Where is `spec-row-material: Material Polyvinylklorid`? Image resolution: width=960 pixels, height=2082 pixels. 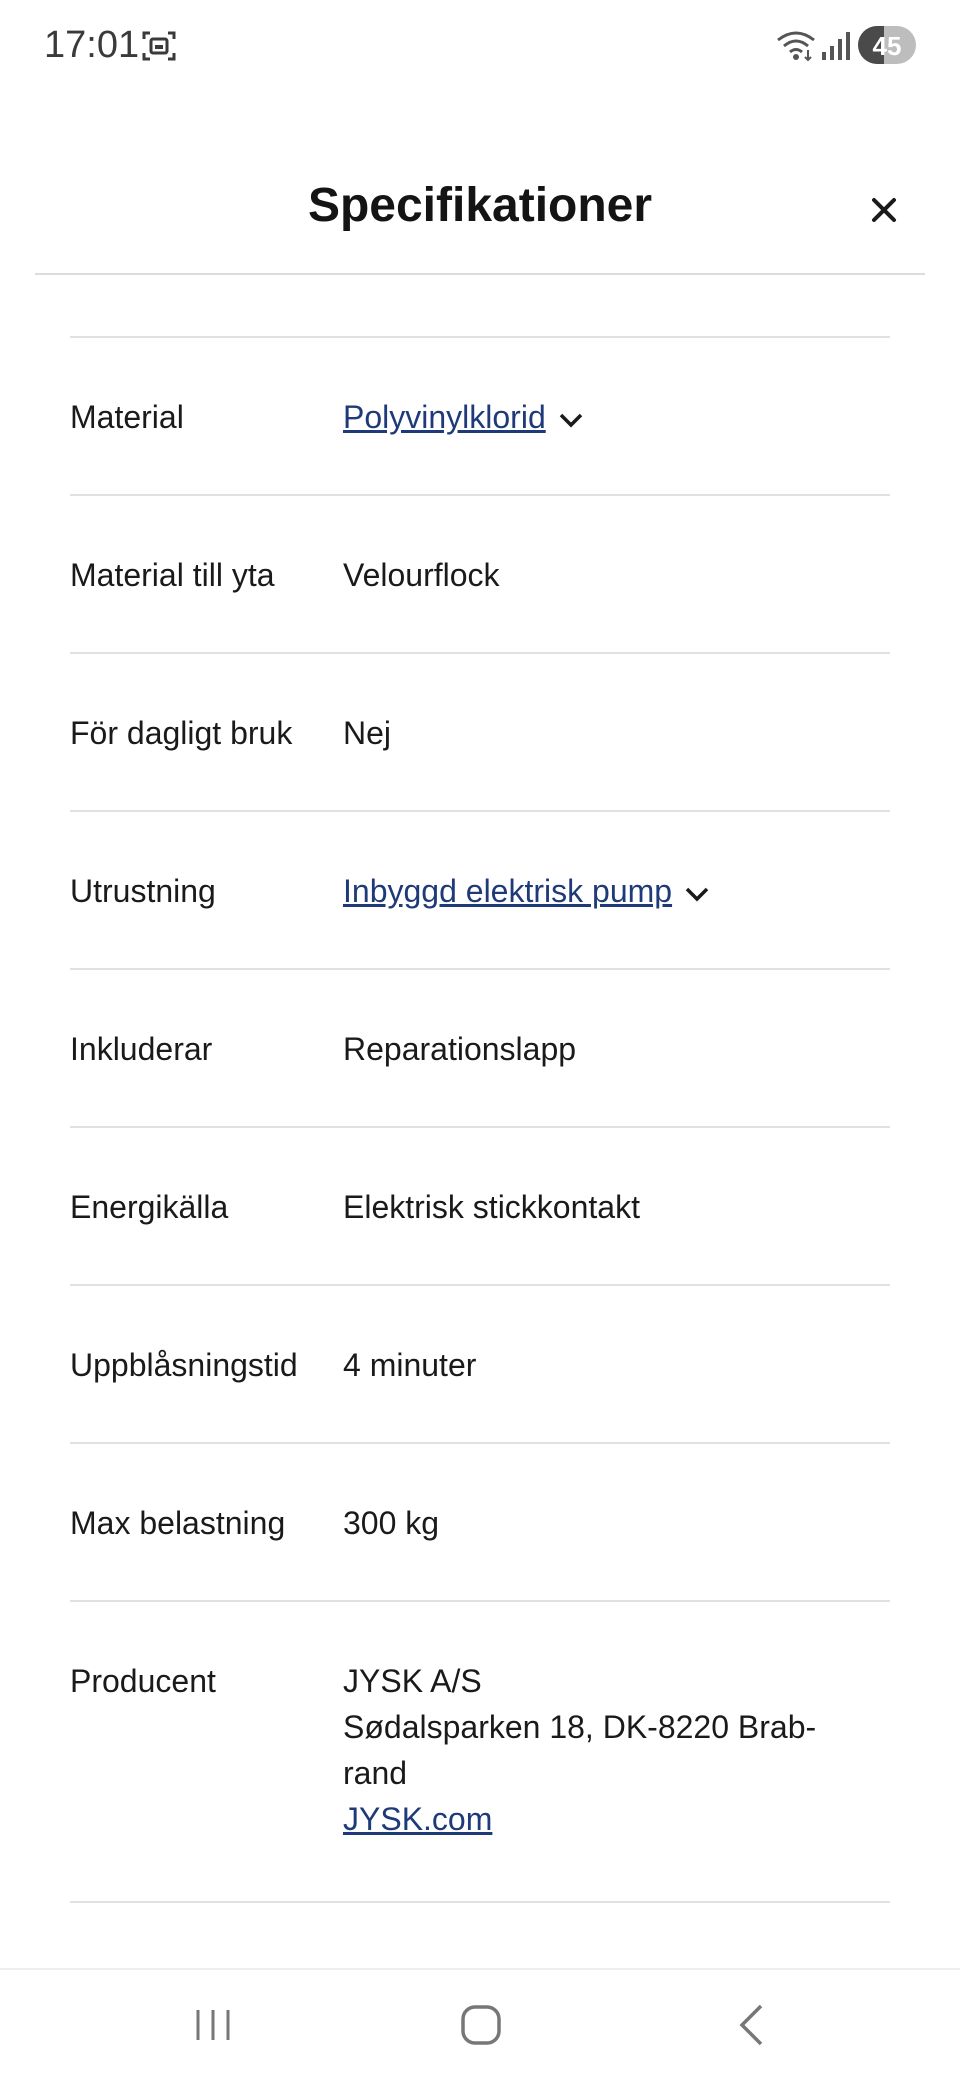 spec-row-material: Material Polyvinylklorid is located at coordinates (480, 417).